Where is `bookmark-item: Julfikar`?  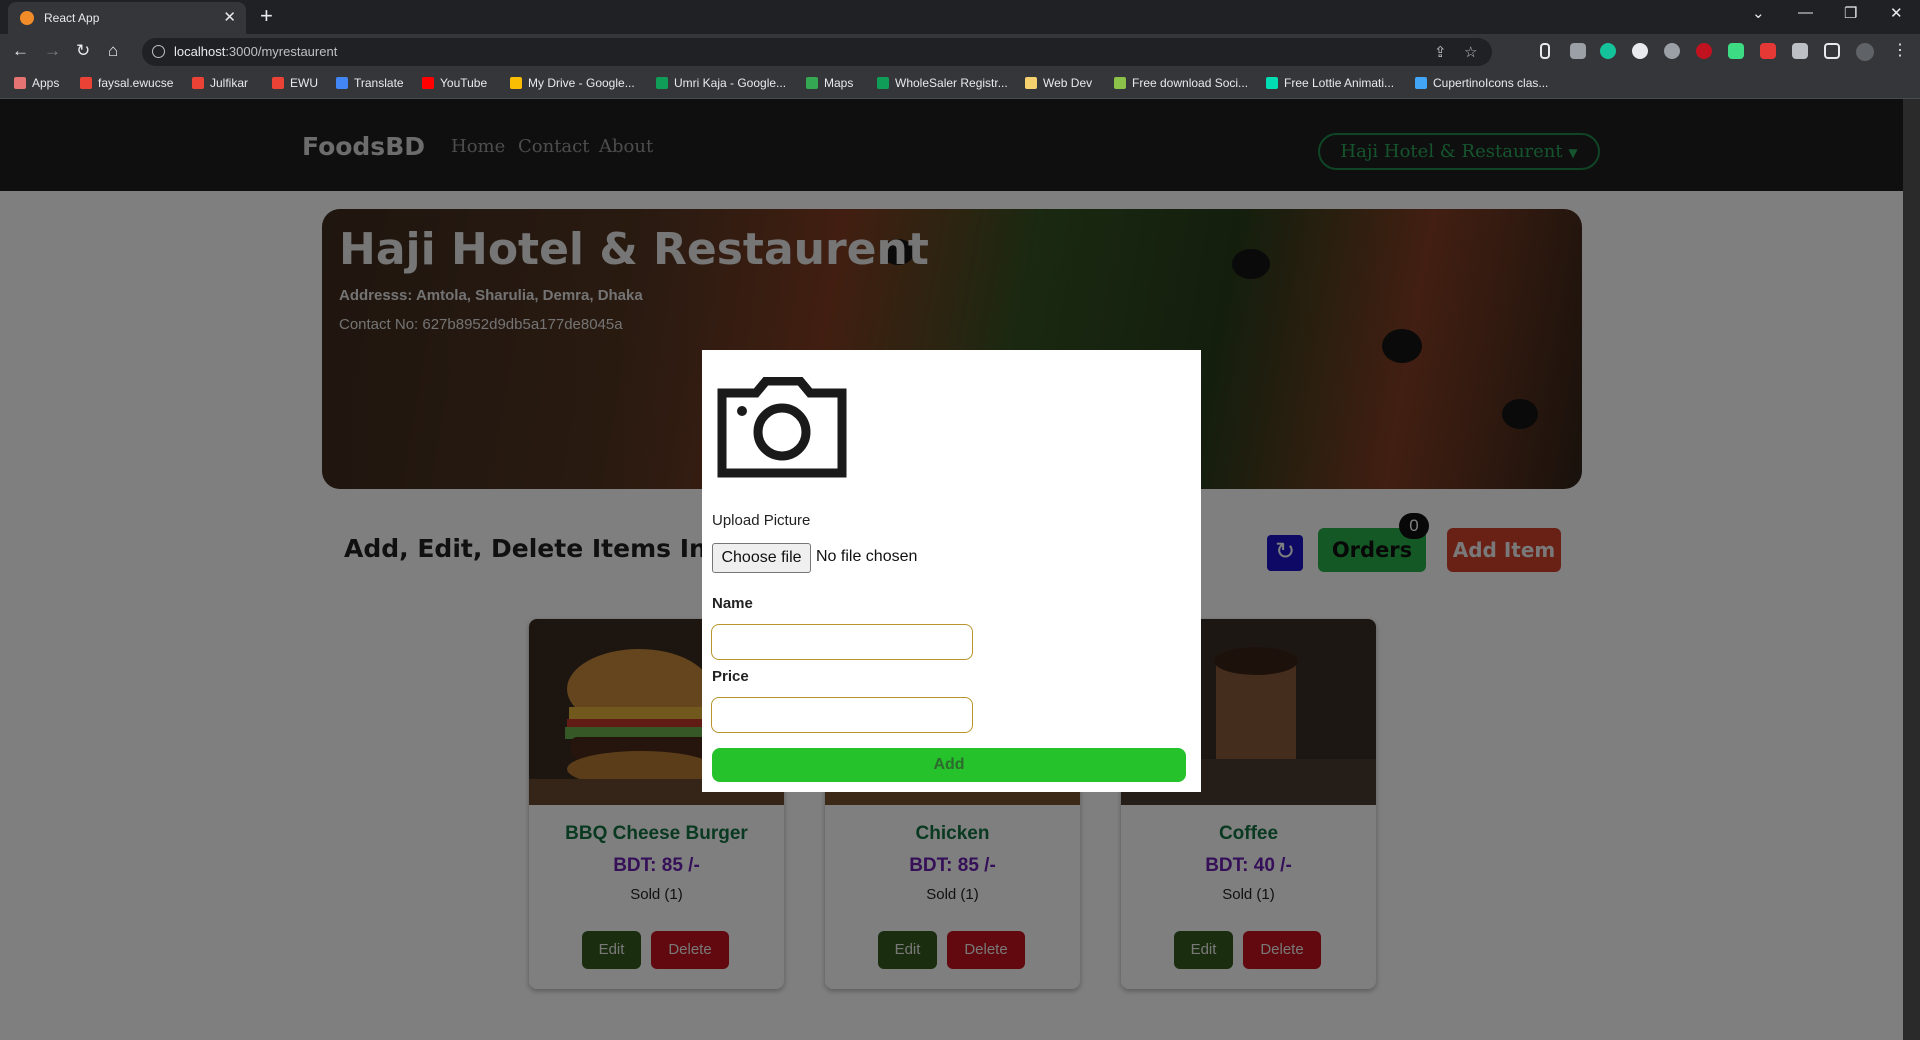
bookmark-item: Julfikar is located at coordinates (220, 83).